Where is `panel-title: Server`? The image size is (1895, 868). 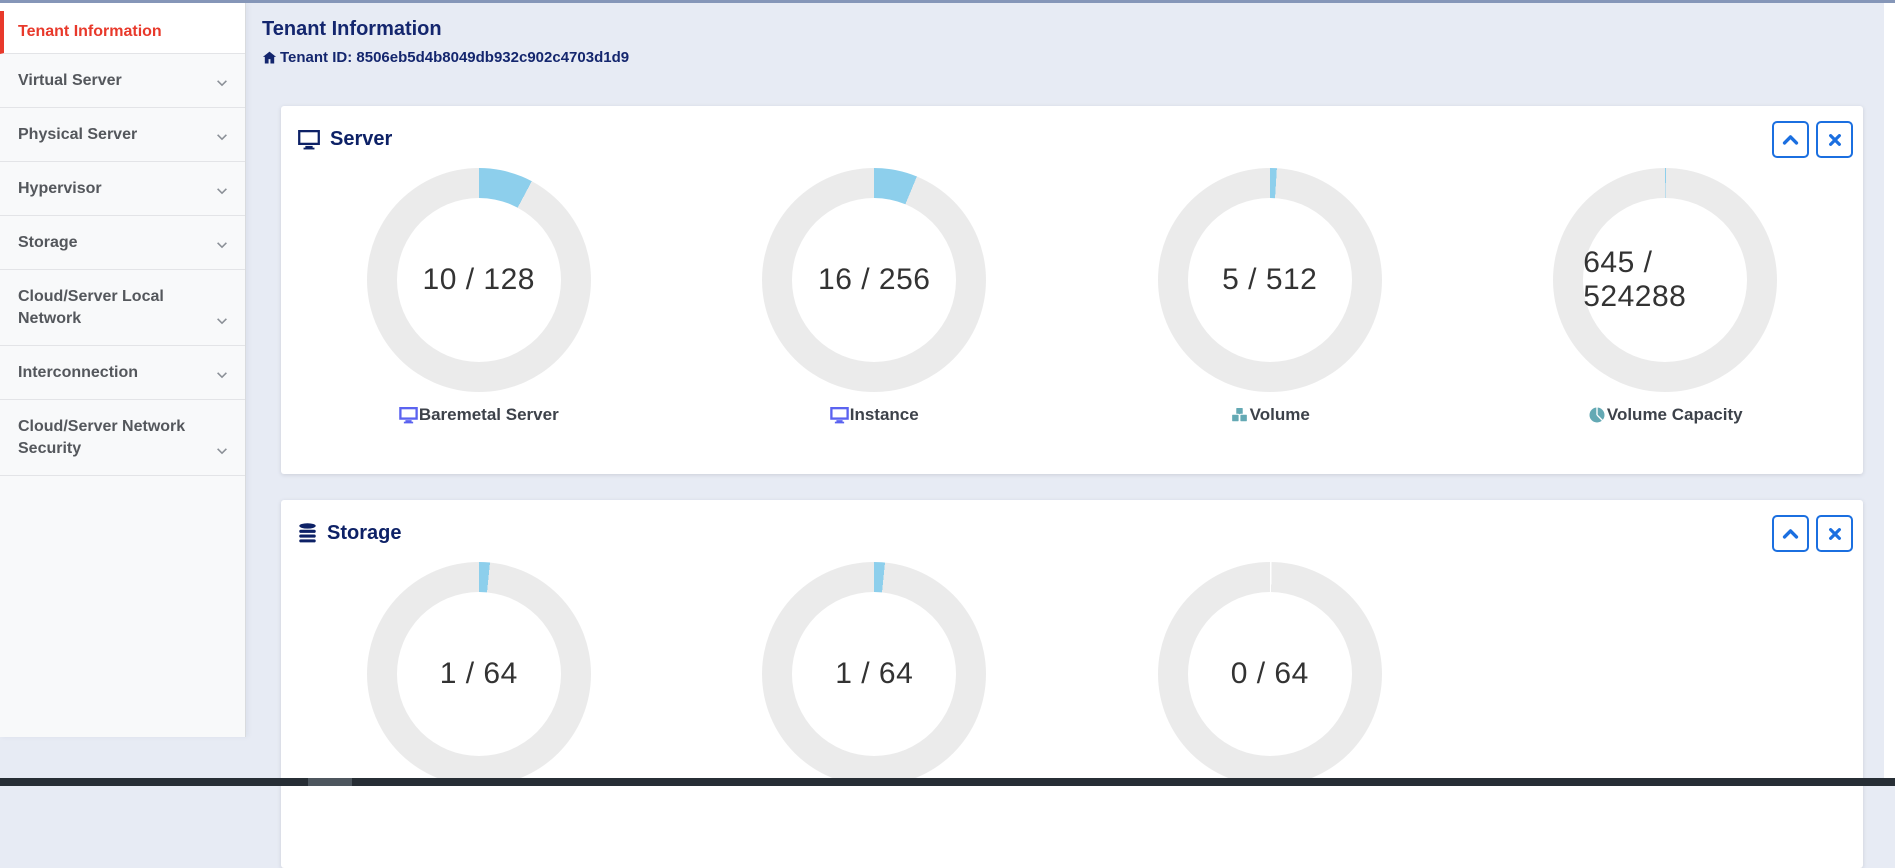 panel-title: Server is located at coordinates (361, 139).